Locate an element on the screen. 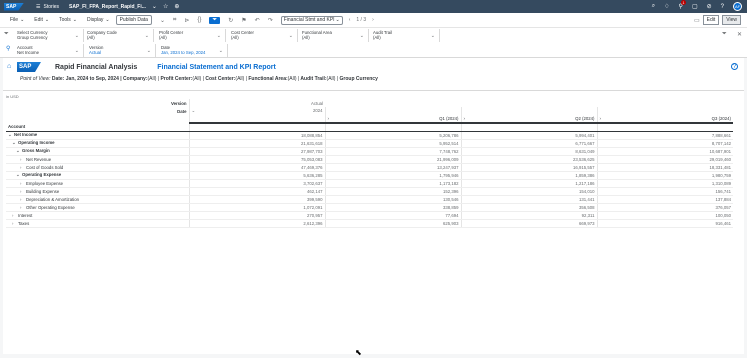 This screenshot has width=747, height=358. version-filter: Version Actual ⌄ is located at coordinates (121, 50).